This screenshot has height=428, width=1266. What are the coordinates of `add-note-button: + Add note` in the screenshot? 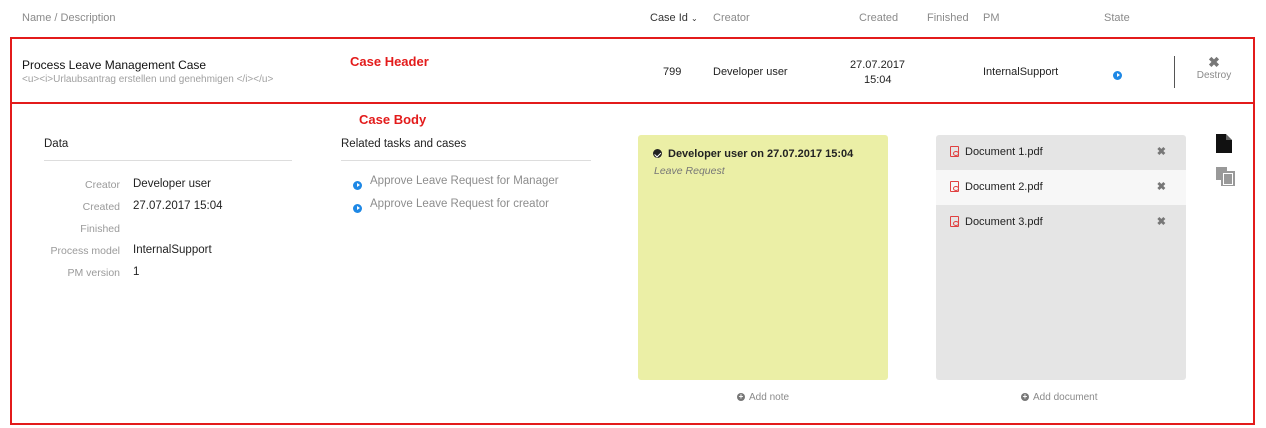 It's located at (763, 397).